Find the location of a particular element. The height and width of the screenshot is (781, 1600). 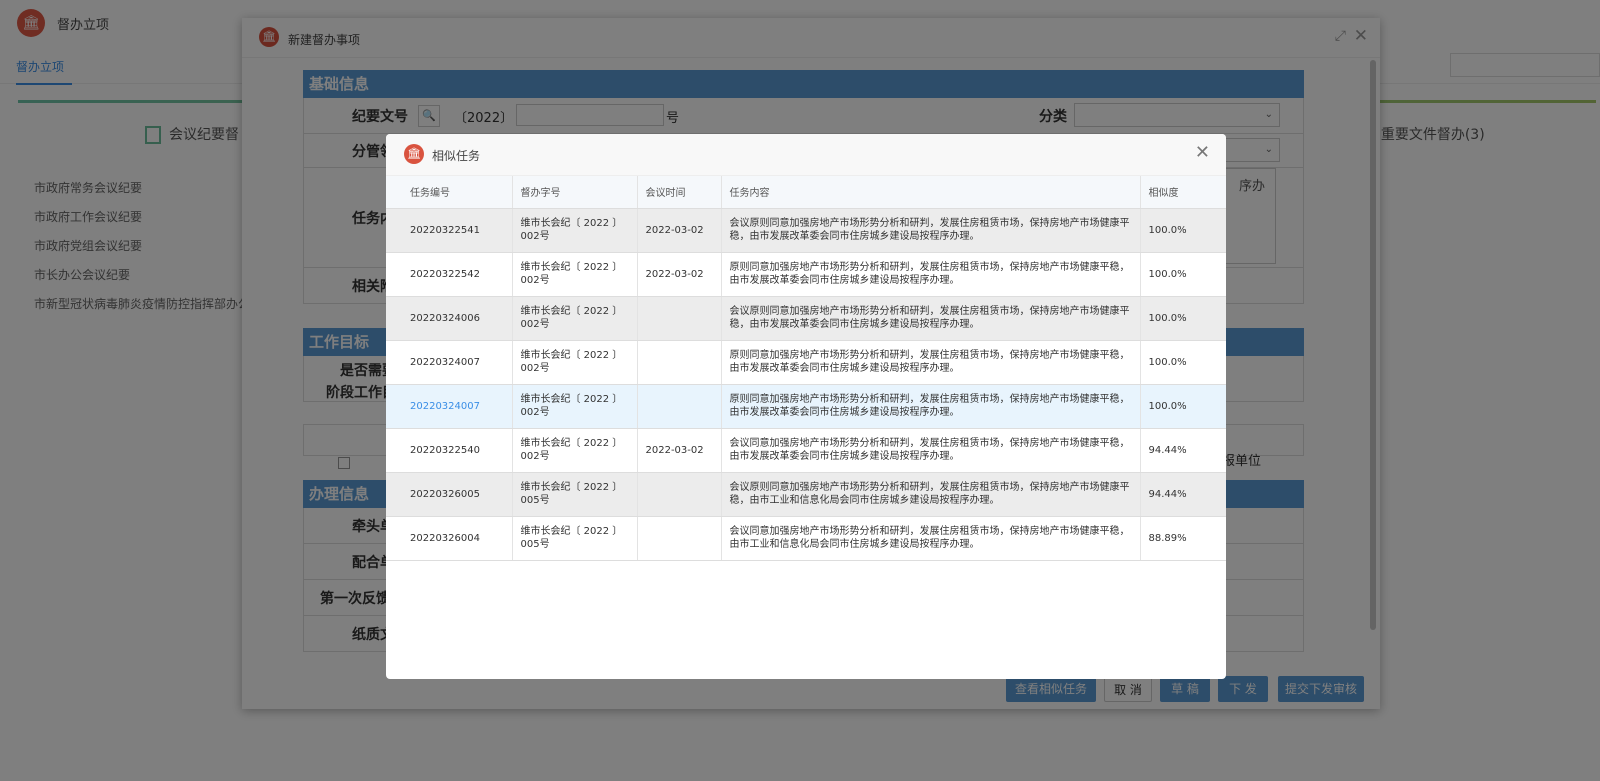

cell-task-id: 20220322542 is located at coordinates (449, 274).